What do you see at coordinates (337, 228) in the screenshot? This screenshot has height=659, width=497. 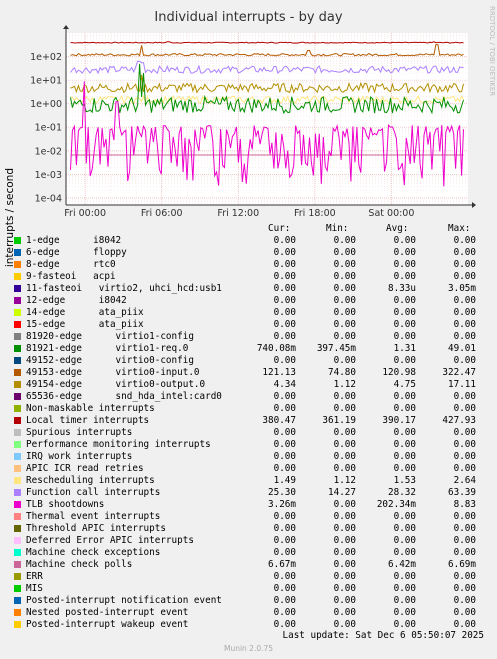 I see `legend-header-min: Min:` at bounding box center [337, 228].